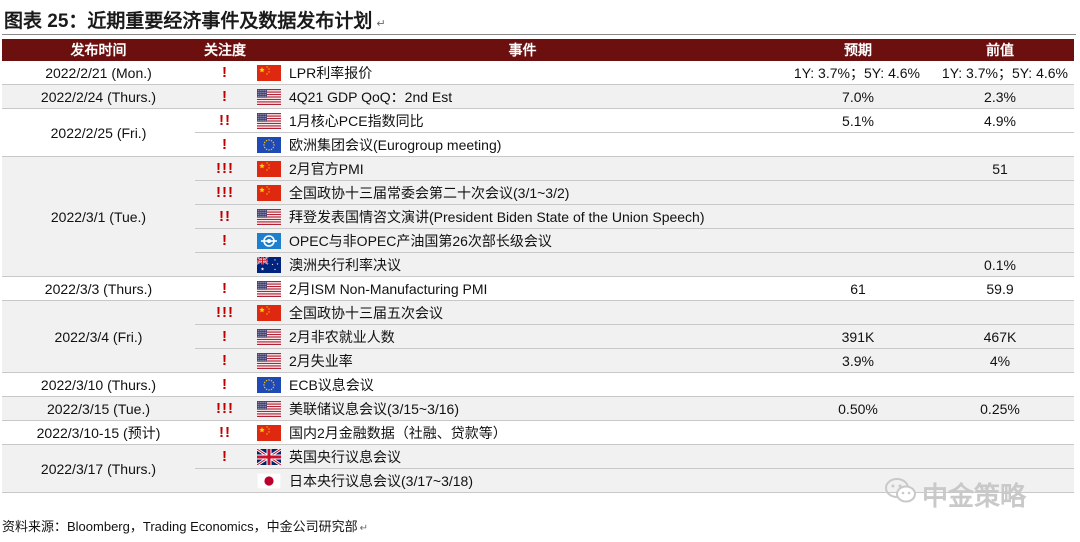  What do you see at coordinates (522, 50) in the screenshot?
I see `header-event: 事件` at bounding box center [522, 50].